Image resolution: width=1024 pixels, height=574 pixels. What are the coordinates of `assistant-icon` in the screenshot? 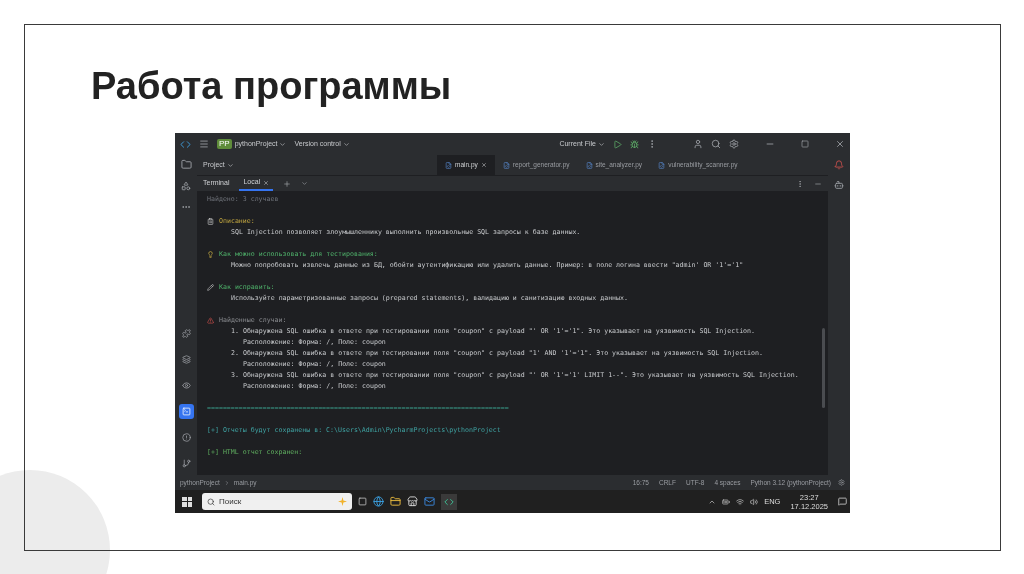 It's located at (839, 185).